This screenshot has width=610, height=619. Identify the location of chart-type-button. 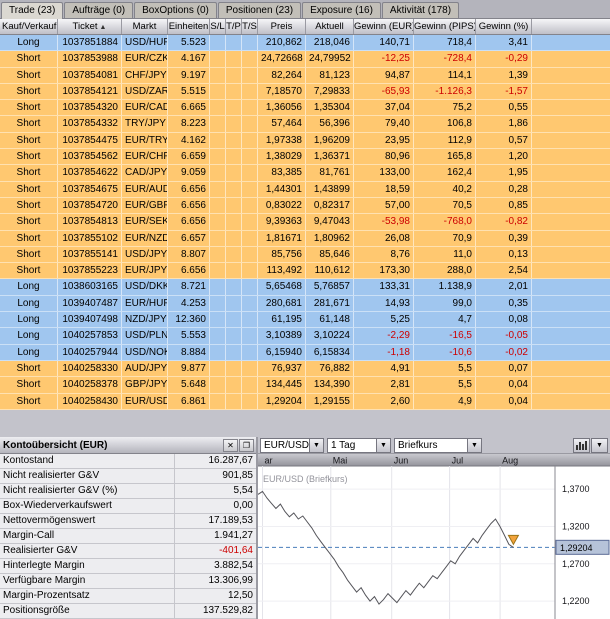
(581, 445).